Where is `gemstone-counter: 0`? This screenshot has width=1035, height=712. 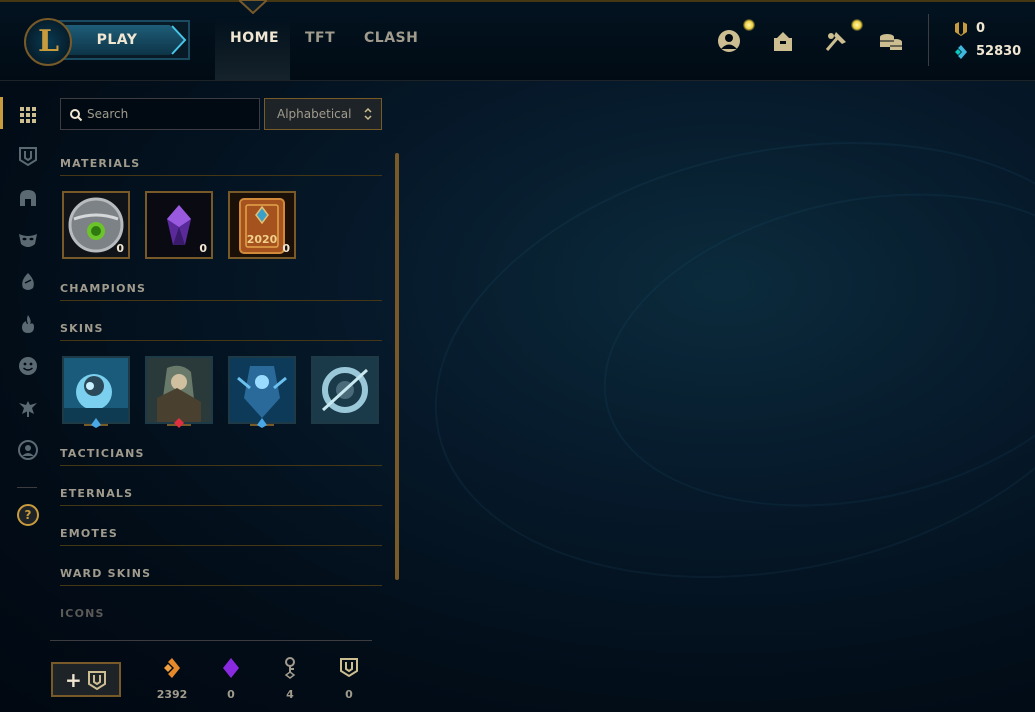 gemstone-counter: 0 is located at coordinates (231, 678).